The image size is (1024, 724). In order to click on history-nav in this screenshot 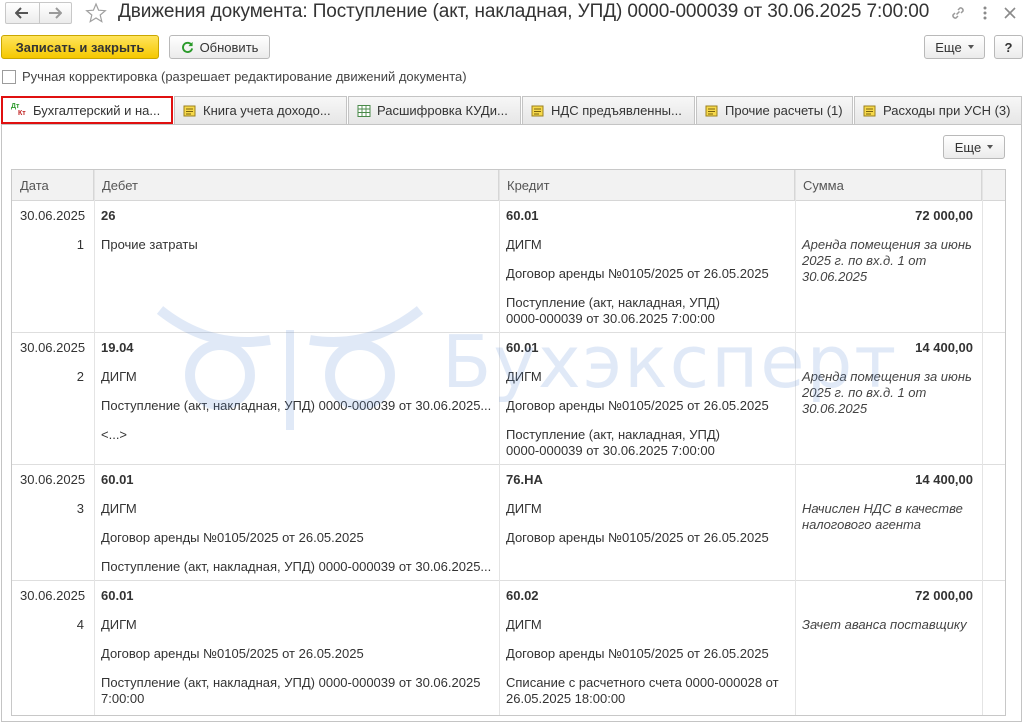, I will do `click(38, 13)`.